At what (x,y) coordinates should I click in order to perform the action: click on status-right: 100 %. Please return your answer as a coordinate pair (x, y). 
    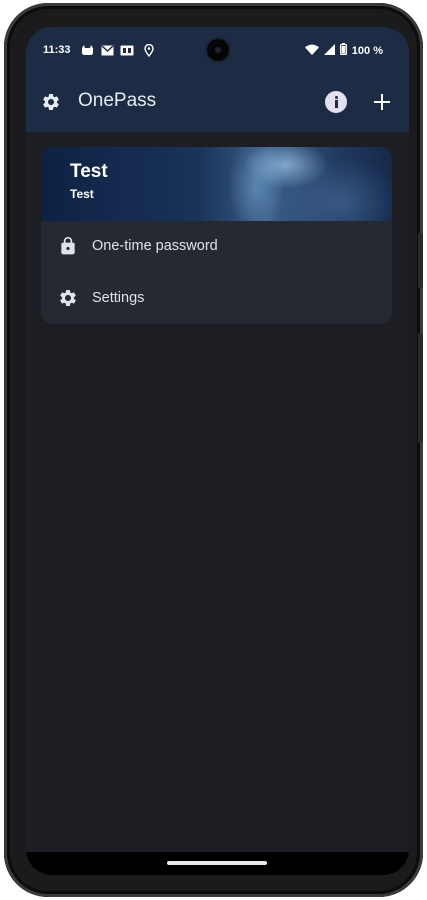
    Looking at the image, I should click on (343, 50).